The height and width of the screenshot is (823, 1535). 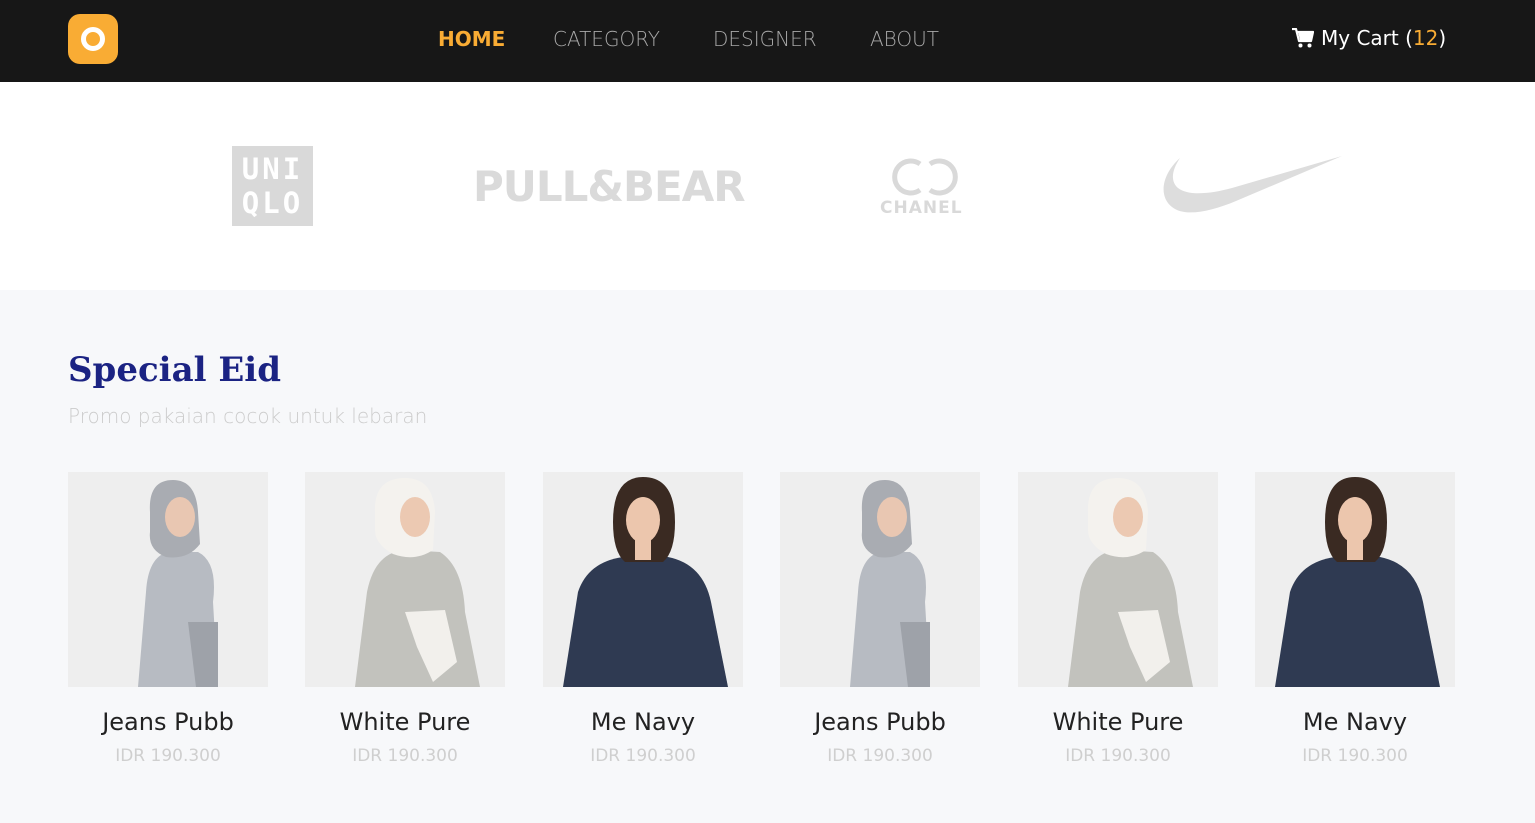 I want to click on section-subtitle: Promo pakaian cocok untuk lebaran, so click(x=248, y=416).